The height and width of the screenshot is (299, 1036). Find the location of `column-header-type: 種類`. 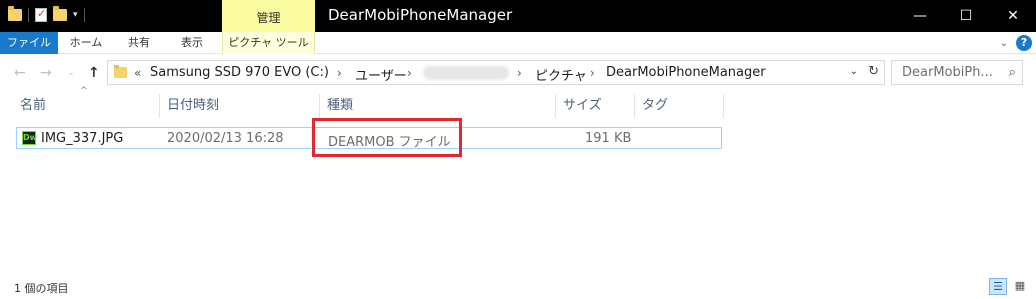

column-header-type: 種類 is located at coordinates (438, 106).